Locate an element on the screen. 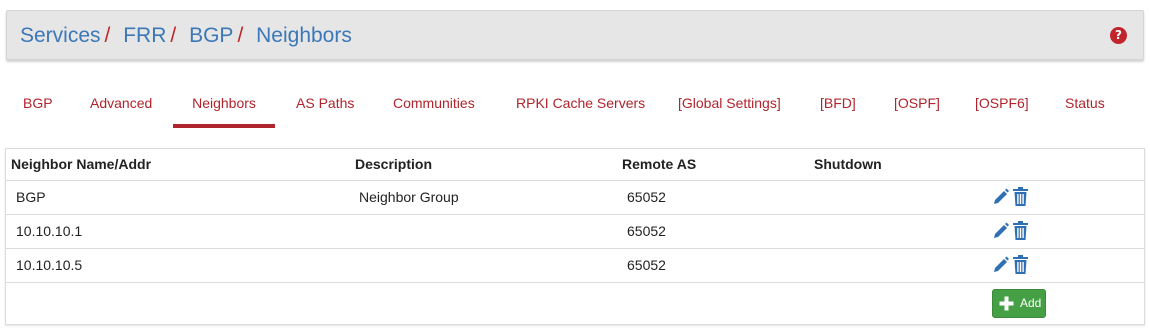  plus-icon is located at coordinates (1006, 303).